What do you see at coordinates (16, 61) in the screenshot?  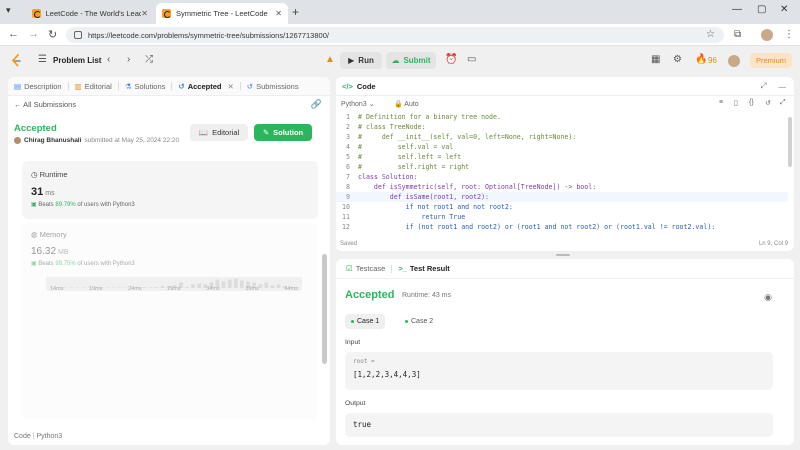 I see `leetcode-logo-icon` at bounding box center [16, 61].